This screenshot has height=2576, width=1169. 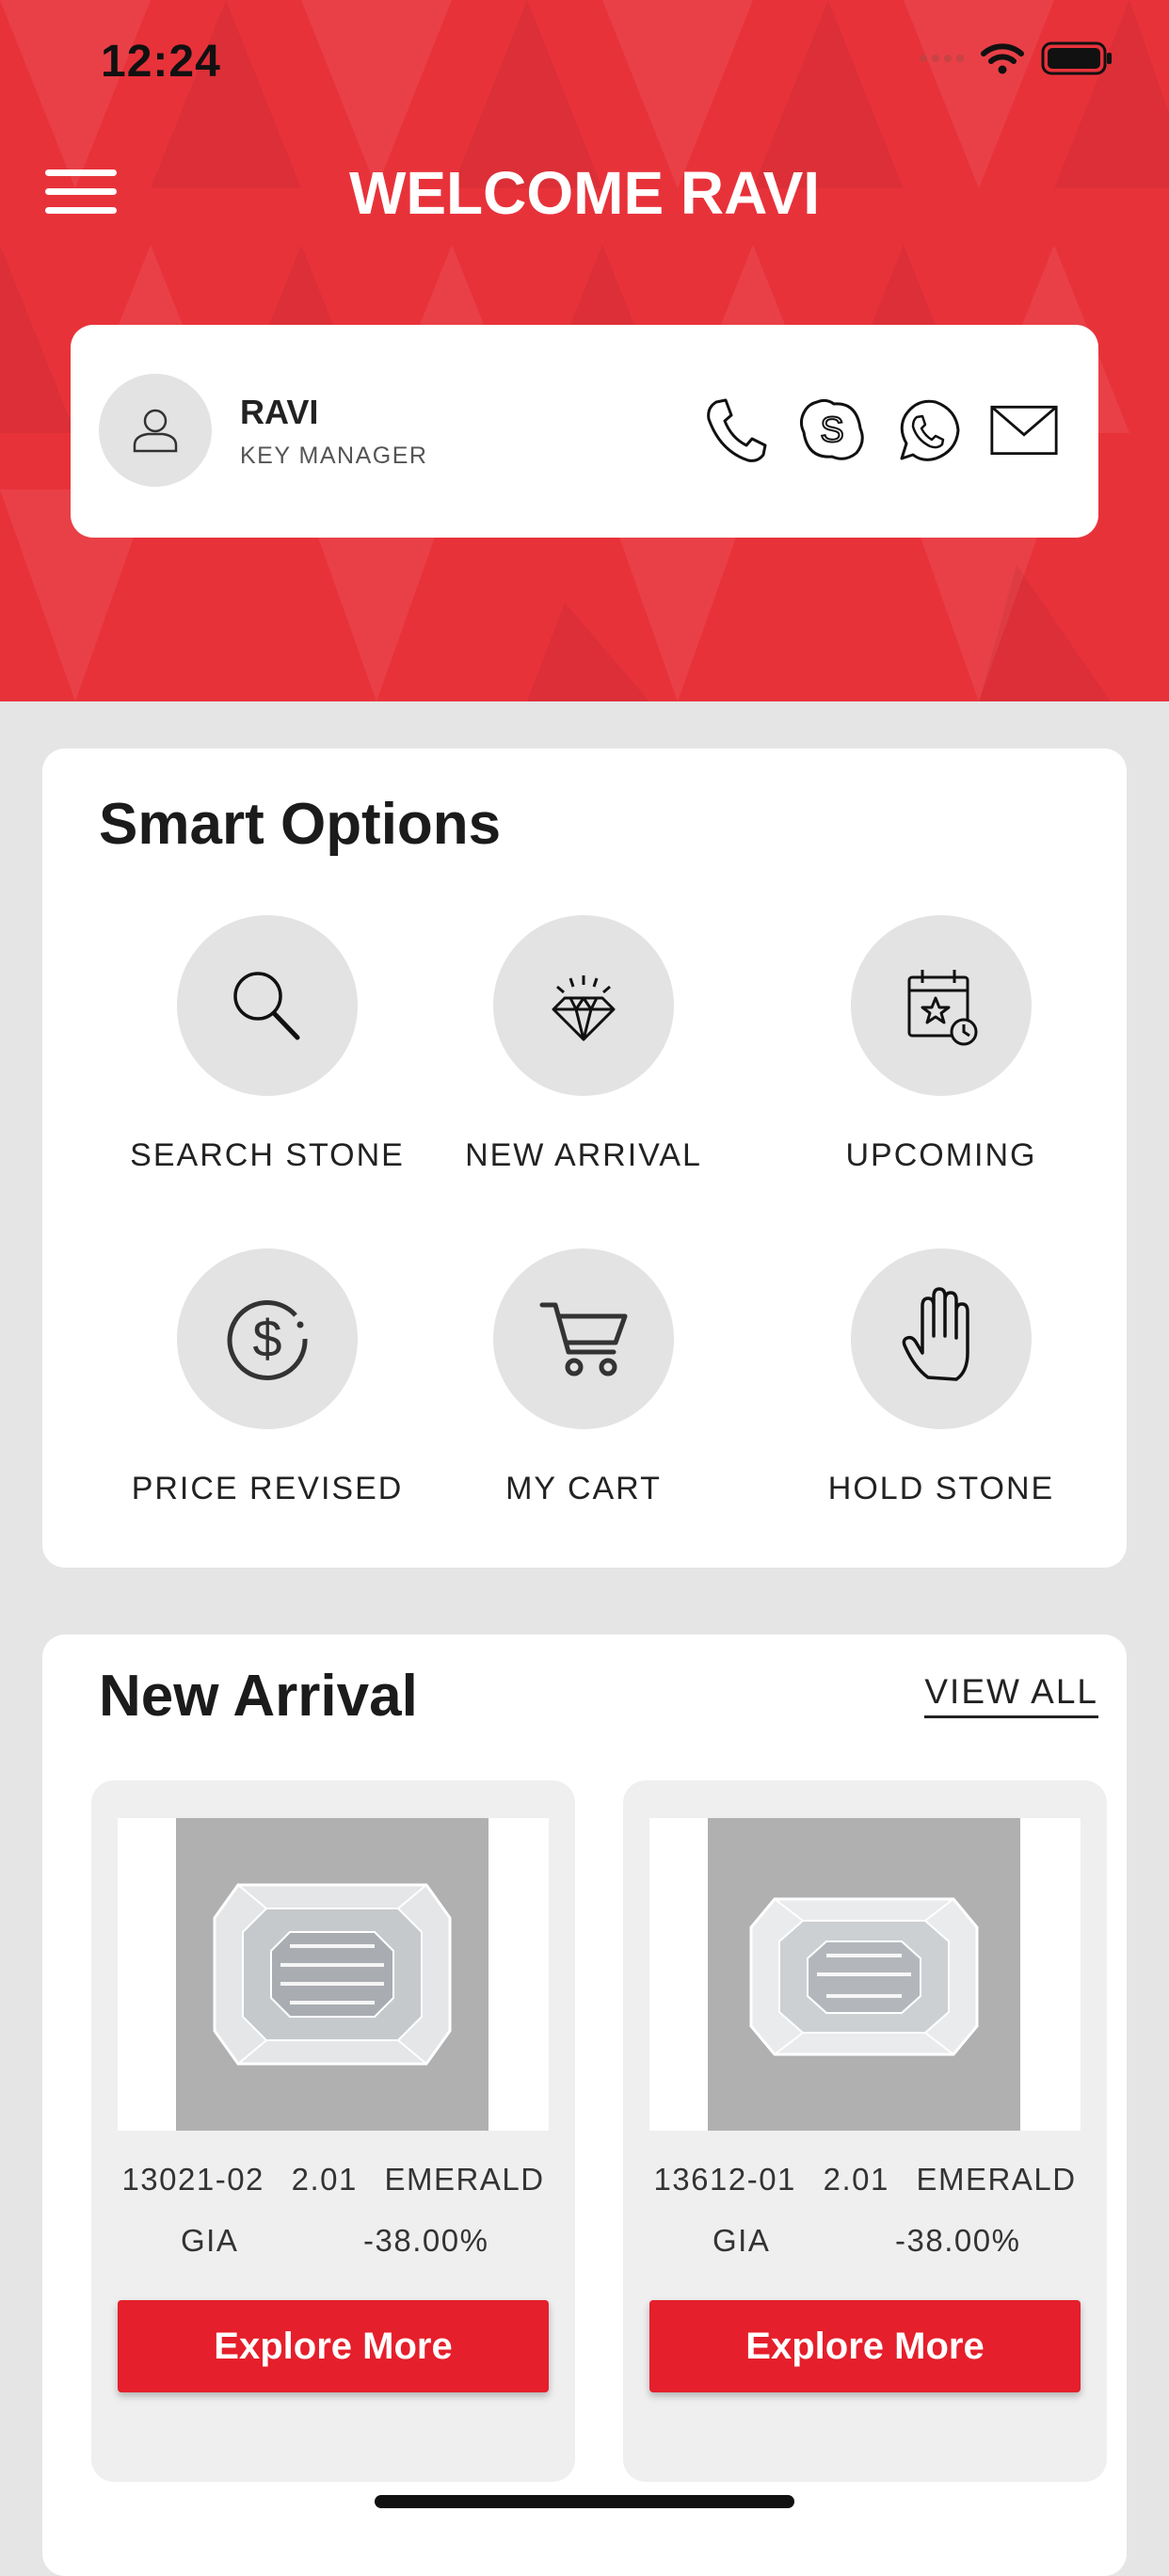 I want to click on skype-button: S, so click(x=832, y=430).